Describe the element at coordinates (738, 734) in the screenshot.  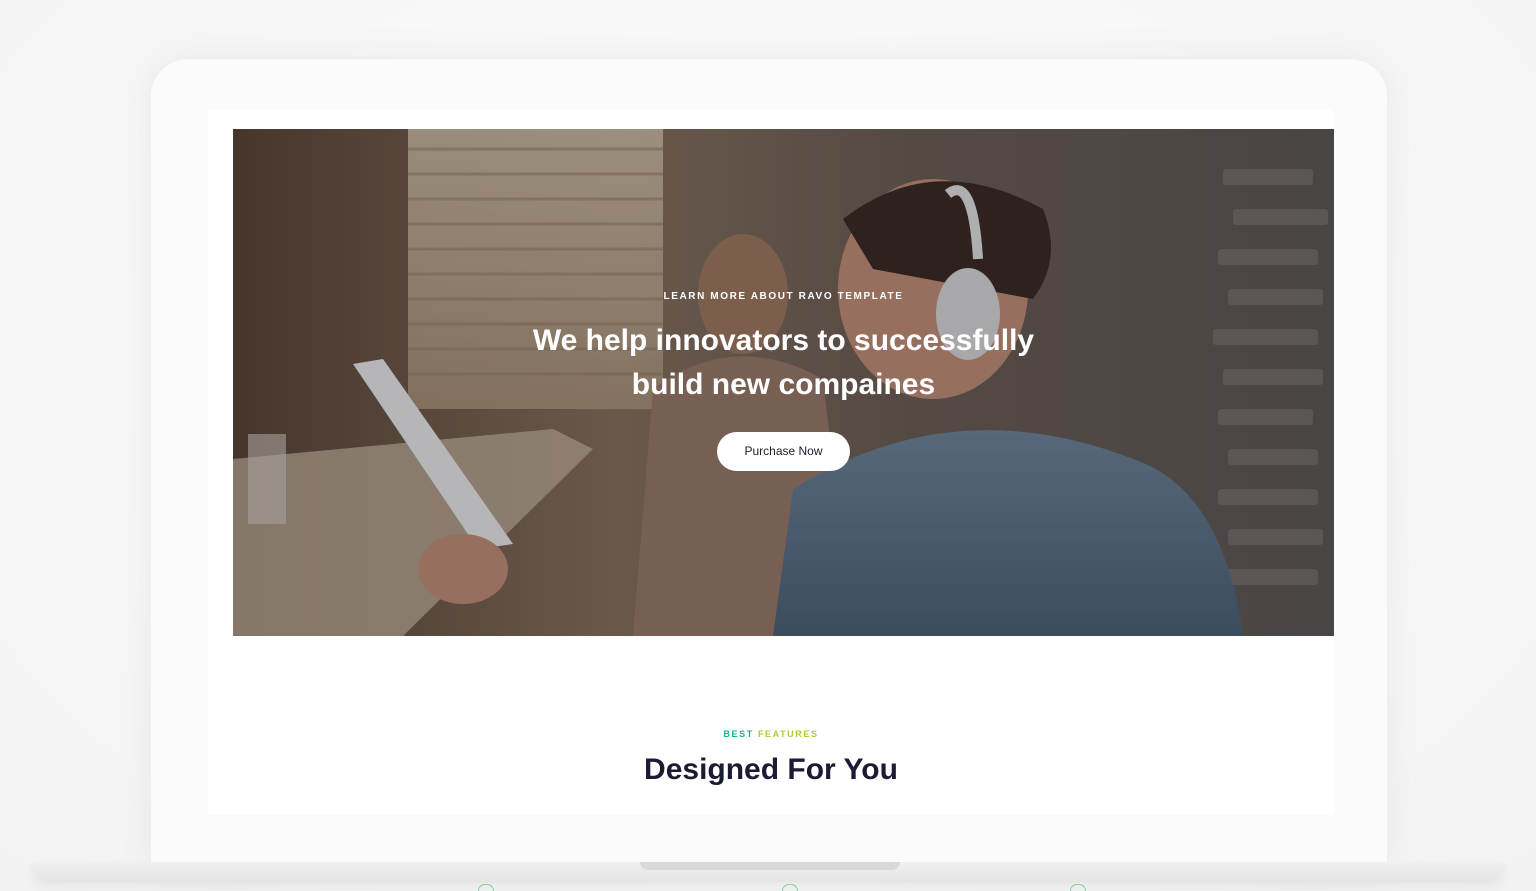
I see `features-eyebrow-word-1: BEST` at that location.